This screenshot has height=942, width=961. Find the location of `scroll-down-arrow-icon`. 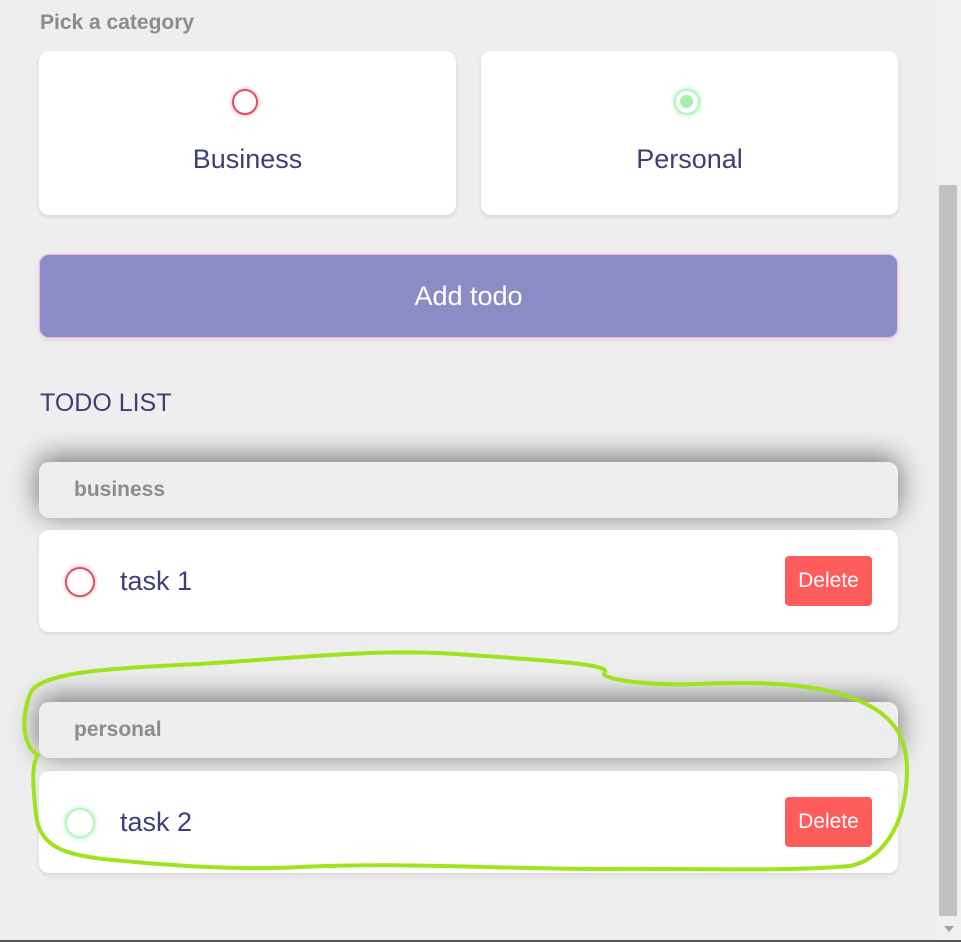

scroll-down-arrow-icon is located at coordinates (949, 929).